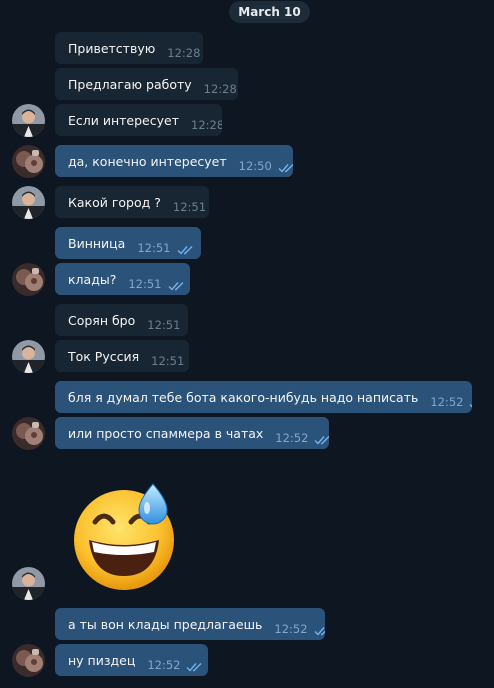 This screenshot has width=494, height=688. I want to click on message-bubble-outgoing: ну пиздец 12:52, so click(131, 660).